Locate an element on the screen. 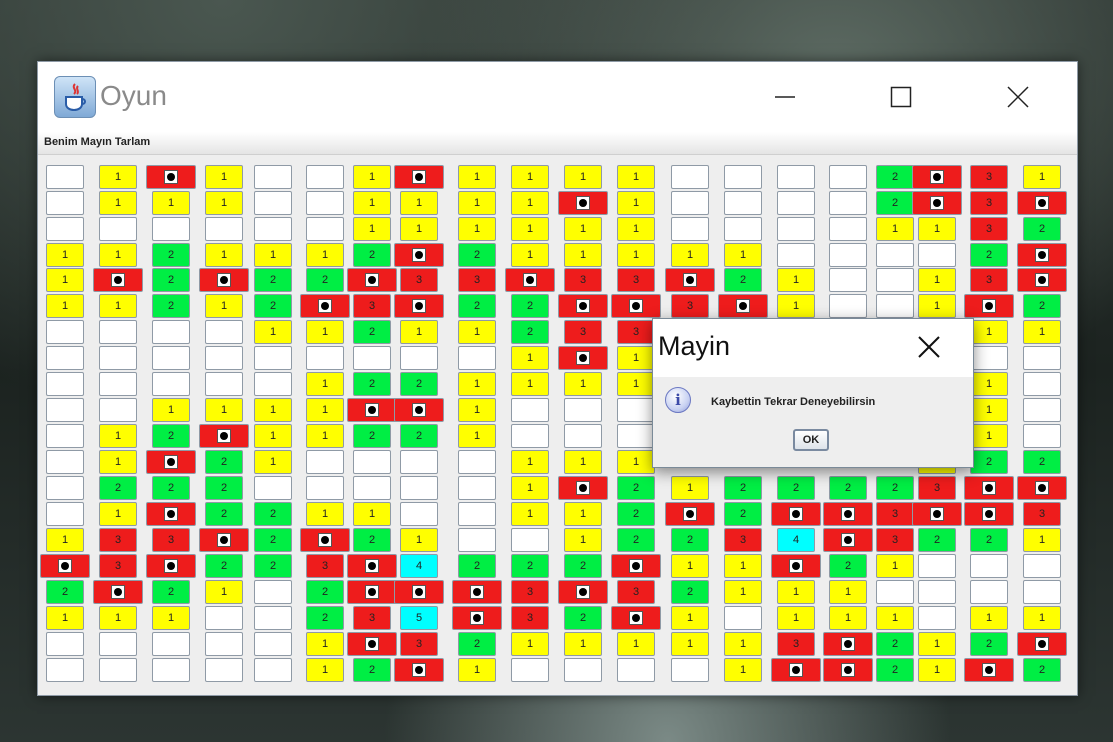 The height and width of the screenshot is (742, 1113). dialog-close-button is located at coordinates (929, 347).